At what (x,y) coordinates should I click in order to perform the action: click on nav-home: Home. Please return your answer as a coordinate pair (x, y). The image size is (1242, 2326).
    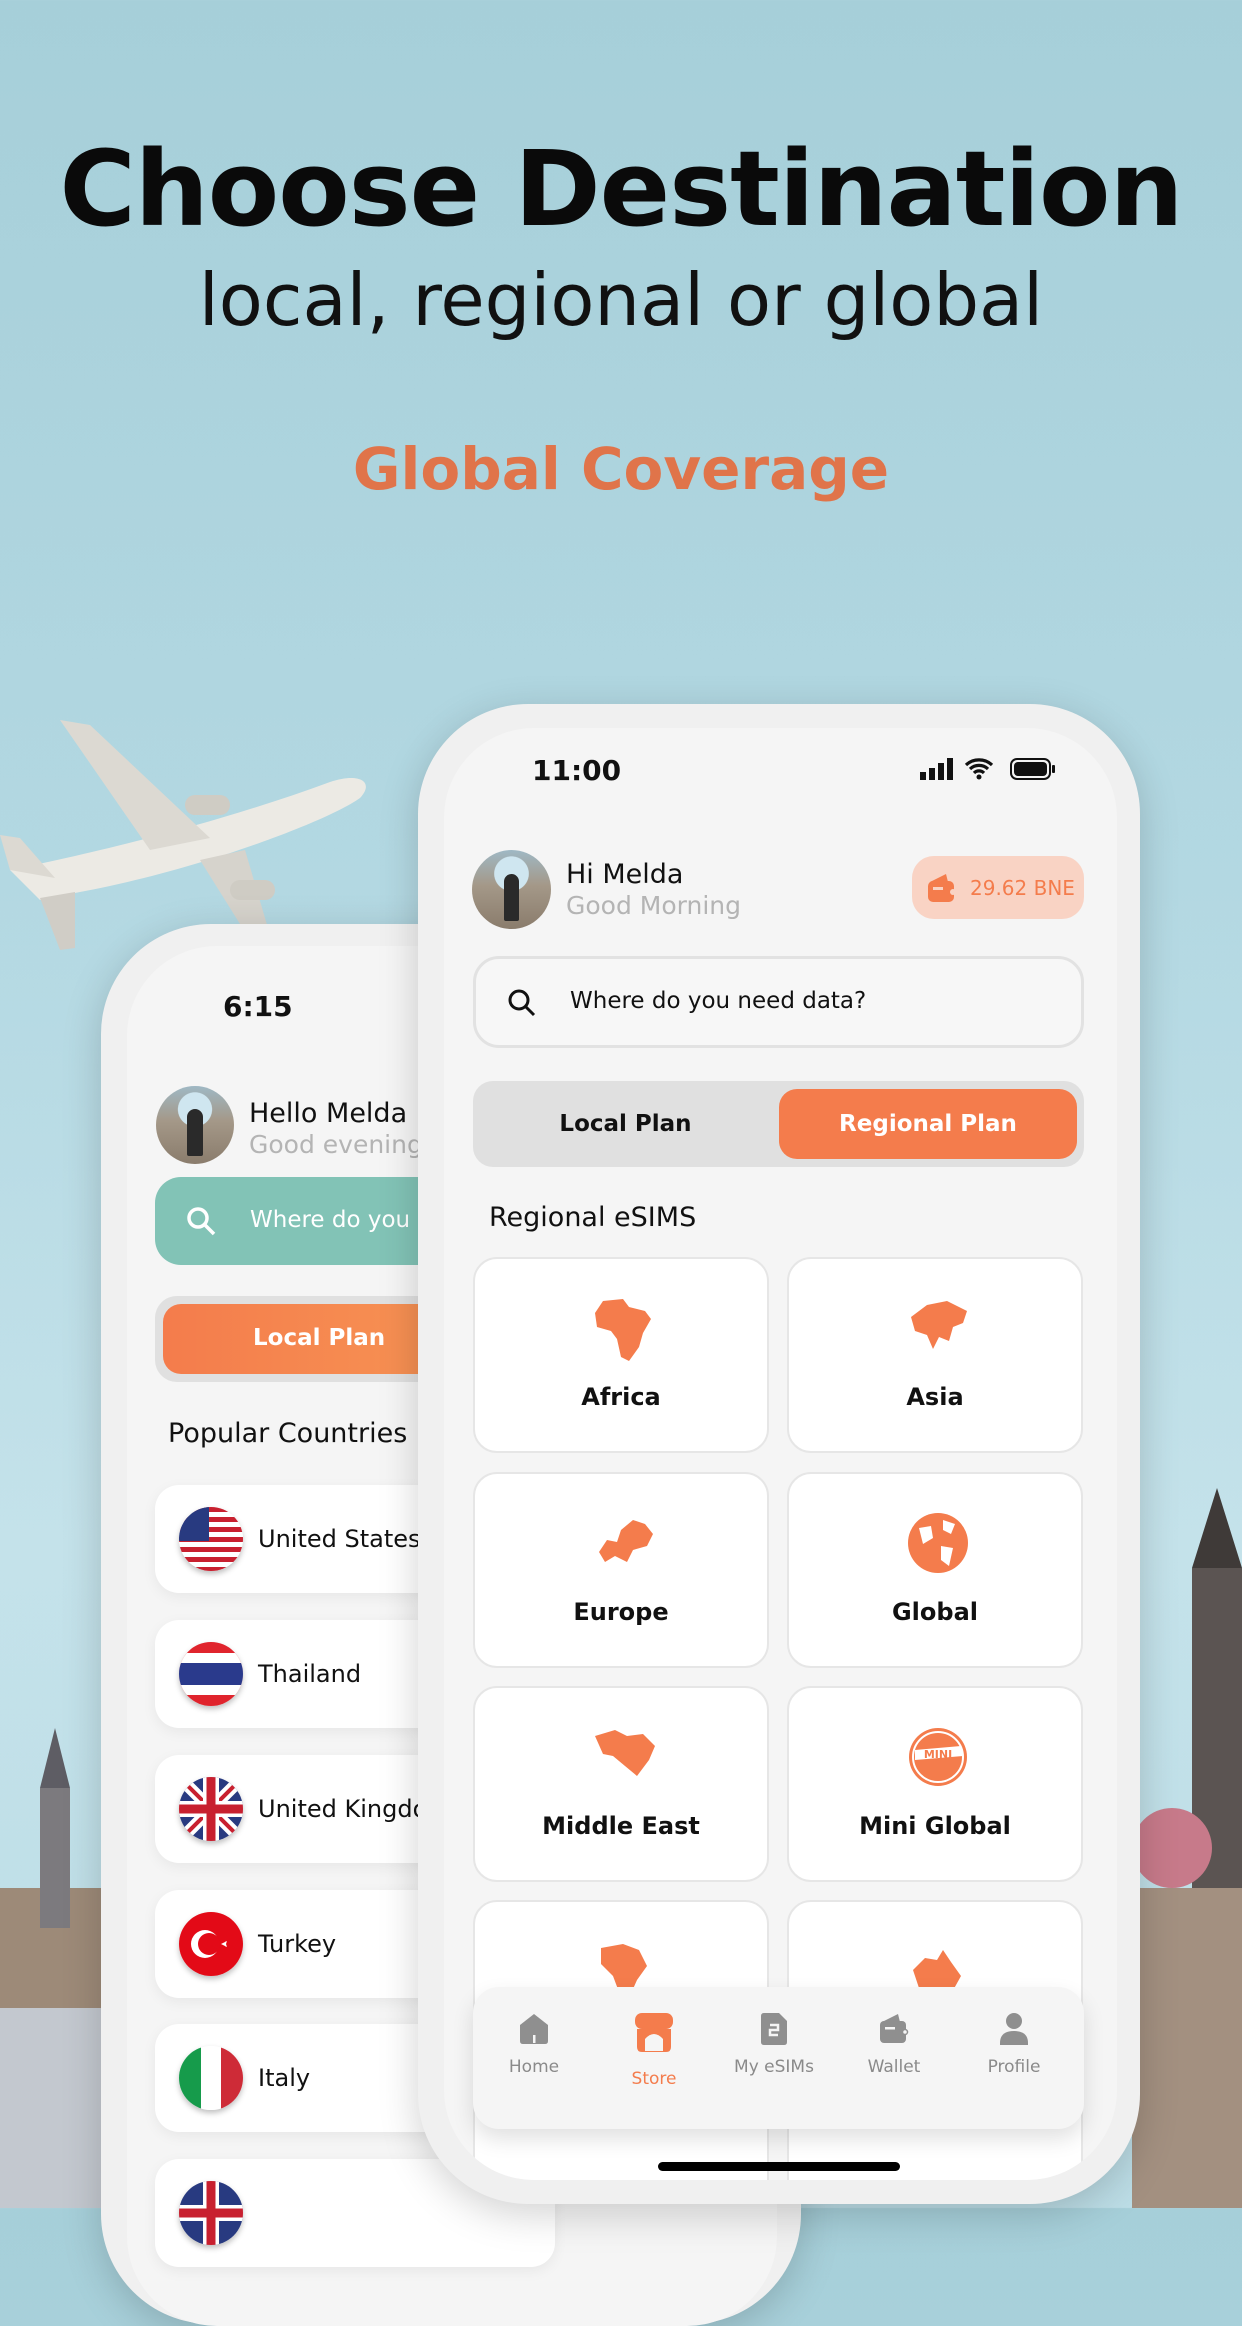
    Looking at the image, I should click on (534, 2045).